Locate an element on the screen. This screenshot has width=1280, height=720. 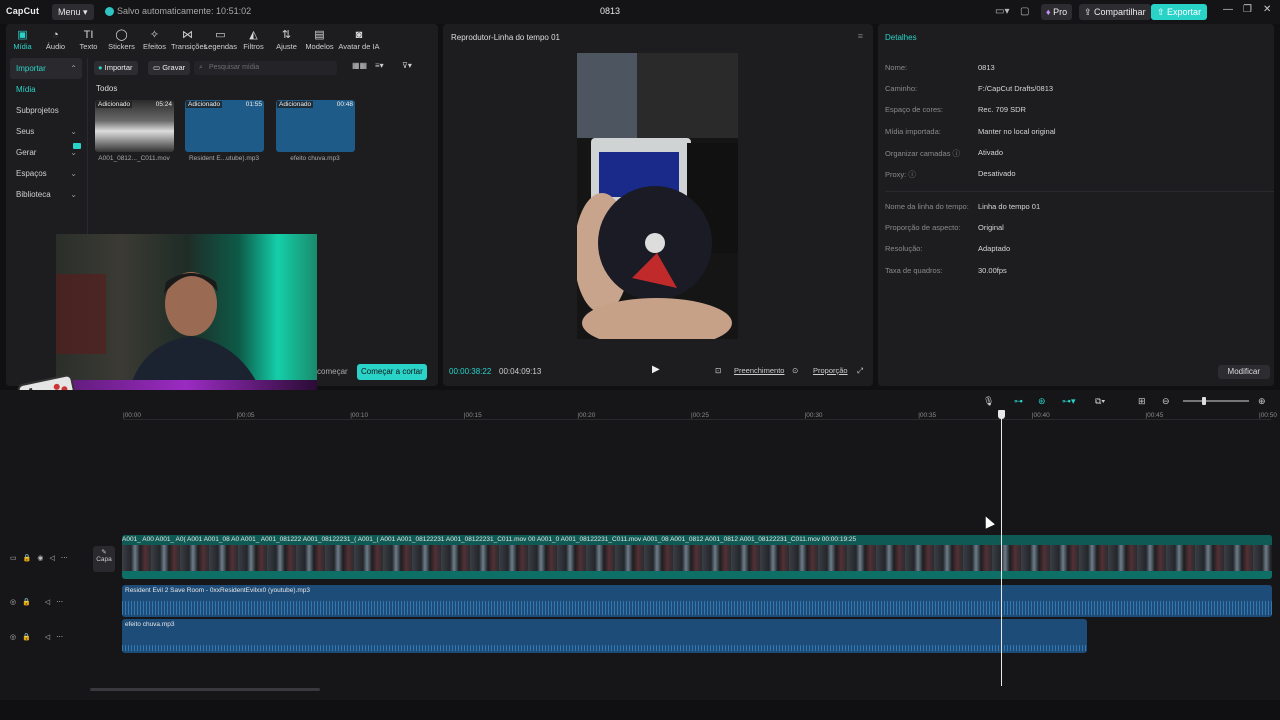
share-button: ⇪ Compartilhar is located at coordinates (1115, 12).